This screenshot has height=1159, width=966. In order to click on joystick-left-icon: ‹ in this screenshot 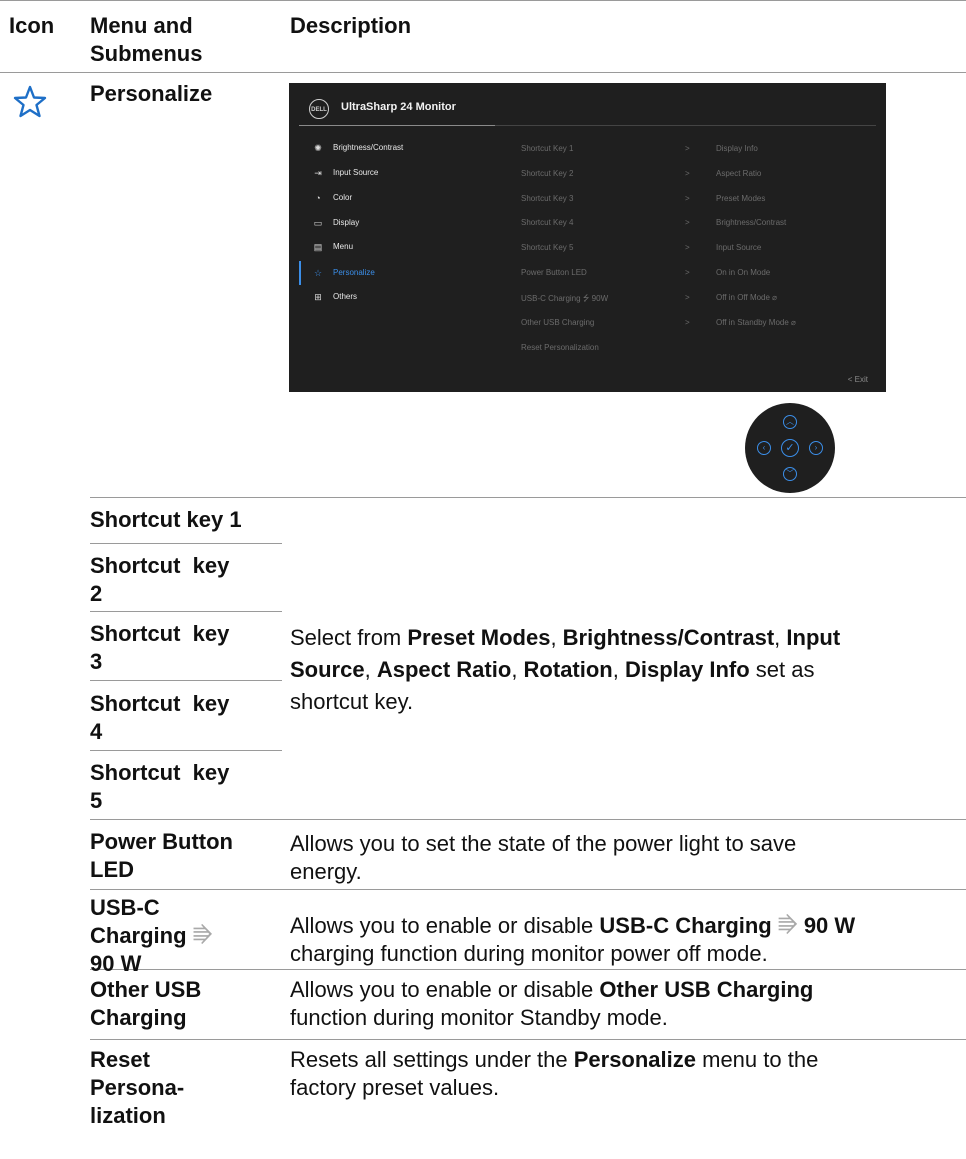, I will do `click(764, 448)`.